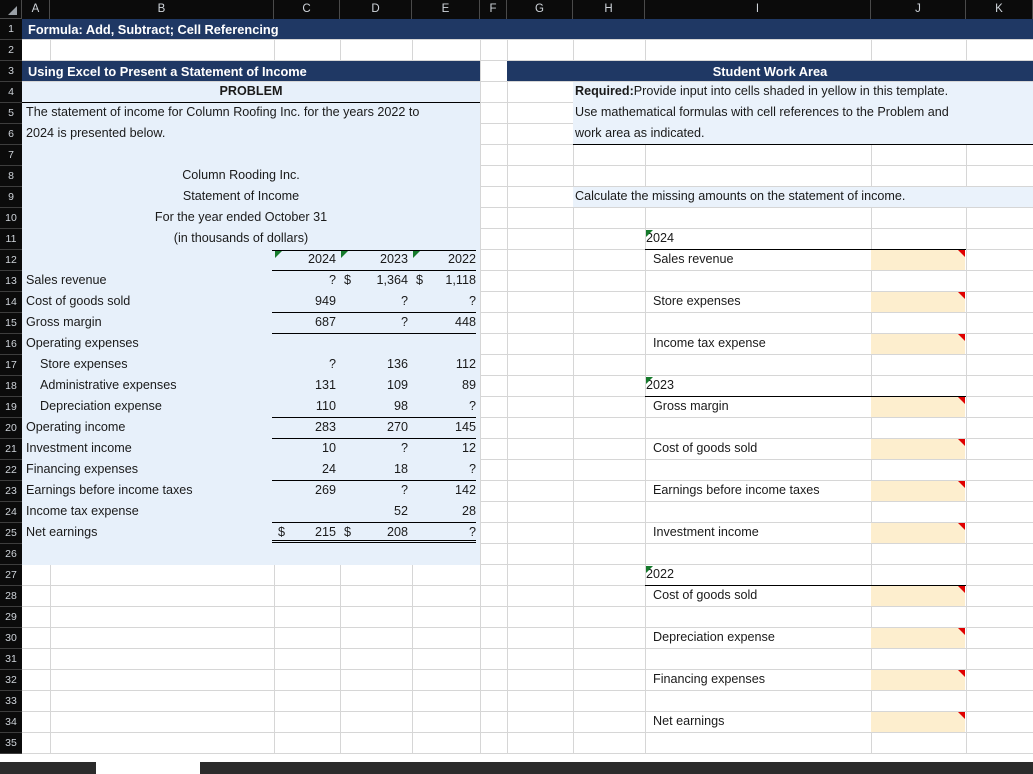 Image resolution: width=1033 pixels, height=774 pixels. Describe the element at coordinates (609, 9) in the screenshot. I see `column-header-h: H` at that location.